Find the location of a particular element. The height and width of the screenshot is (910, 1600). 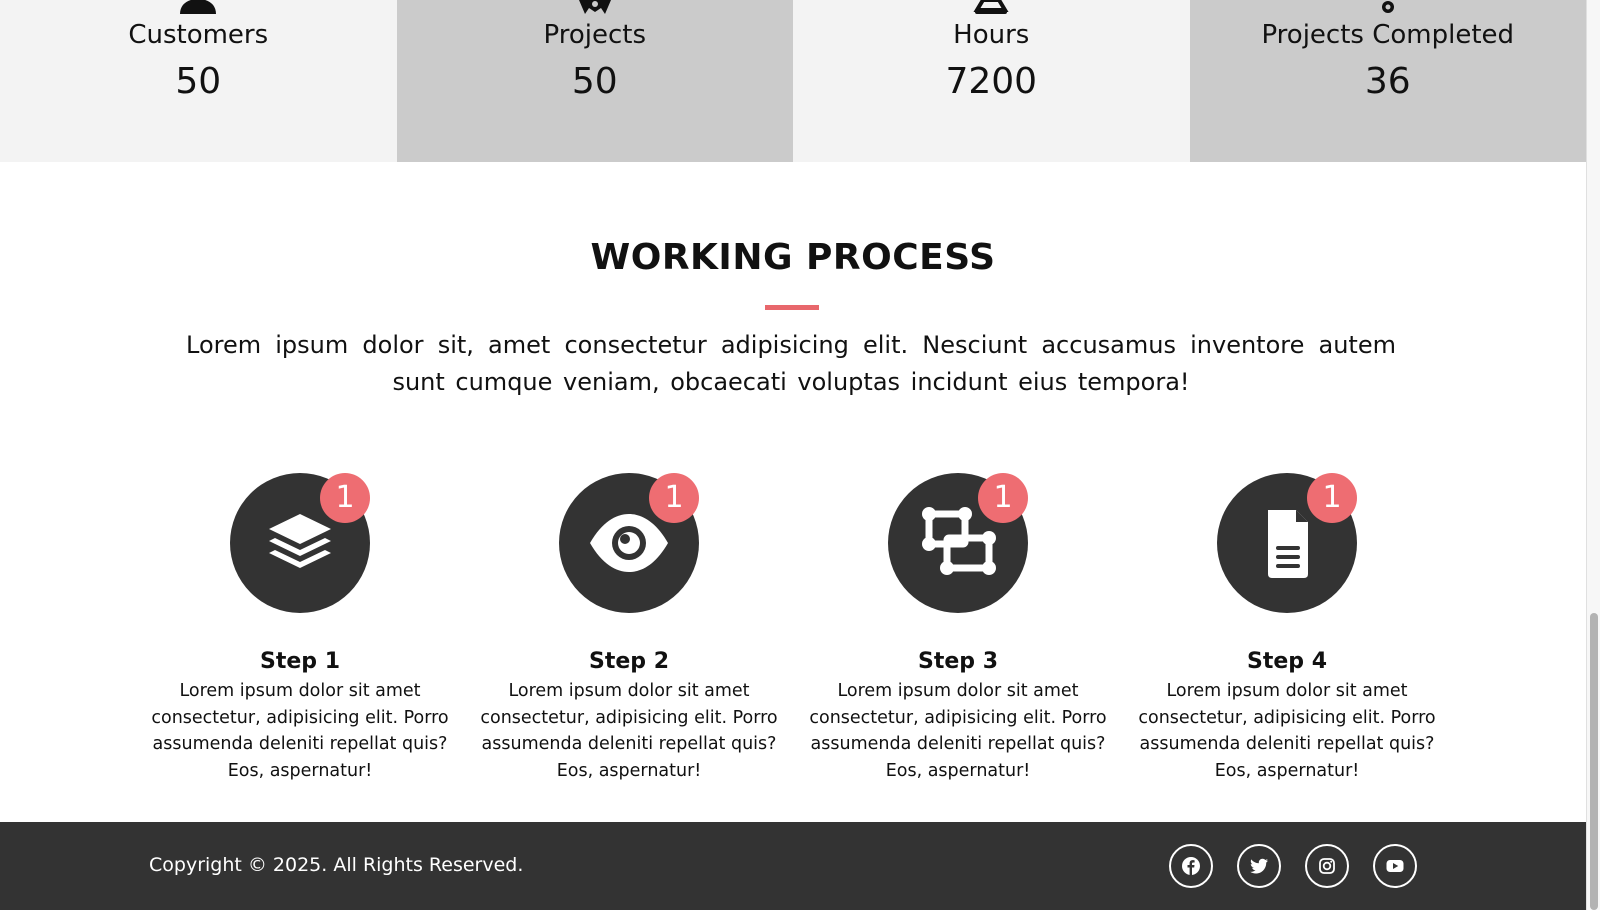

stat-customers: Customers 50 is located at coordinates (198, 81).